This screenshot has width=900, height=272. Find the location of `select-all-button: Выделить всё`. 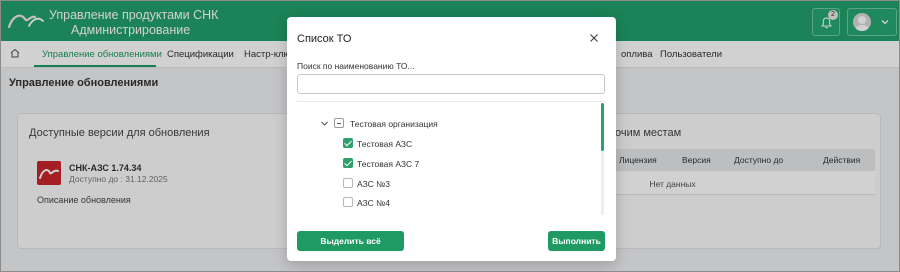

select-all-button: Выделить всё is located at coordinates (350, 241).